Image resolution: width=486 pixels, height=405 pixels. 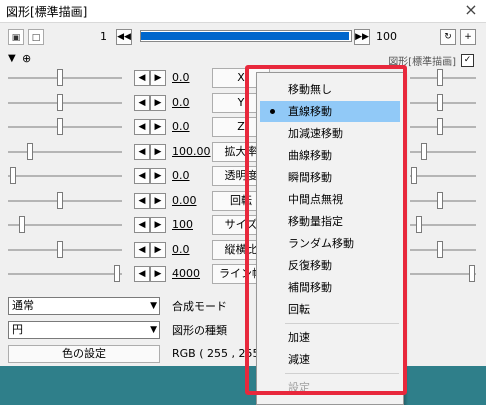 What do you see at coordinates (27, 58) in the screenshot?
I see `mouse-icon: ⊕` at bounding box center [27, 58].